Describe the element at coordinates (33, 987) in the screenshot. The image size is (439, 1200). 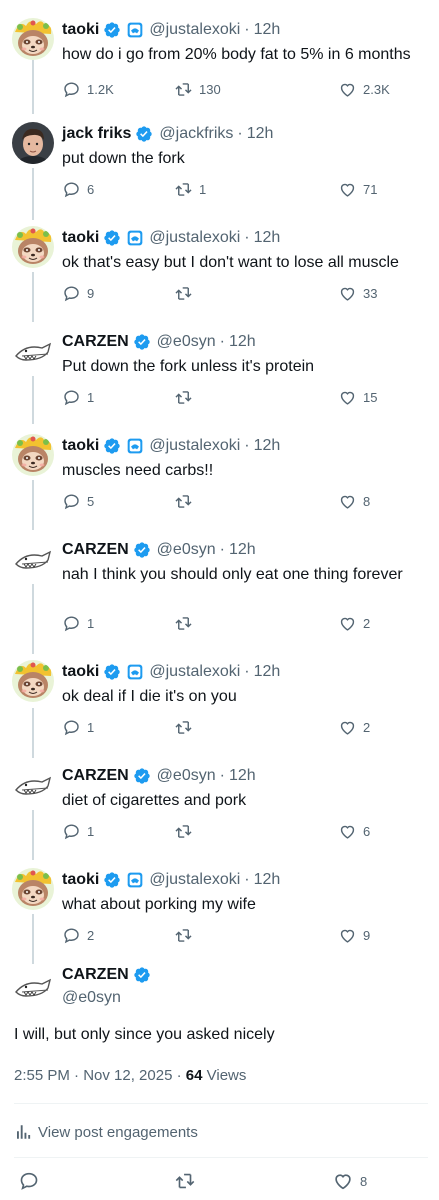
I see `avatar-carzen-main` at that location.